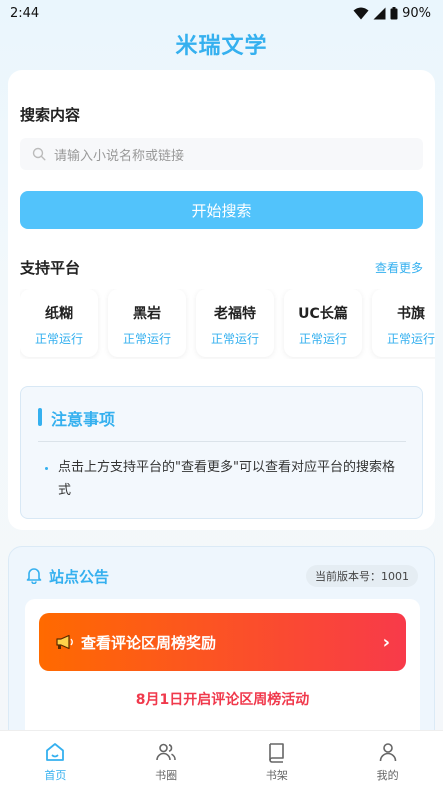  I want to click on app-title: 米瑞文学, so click(221, 46).